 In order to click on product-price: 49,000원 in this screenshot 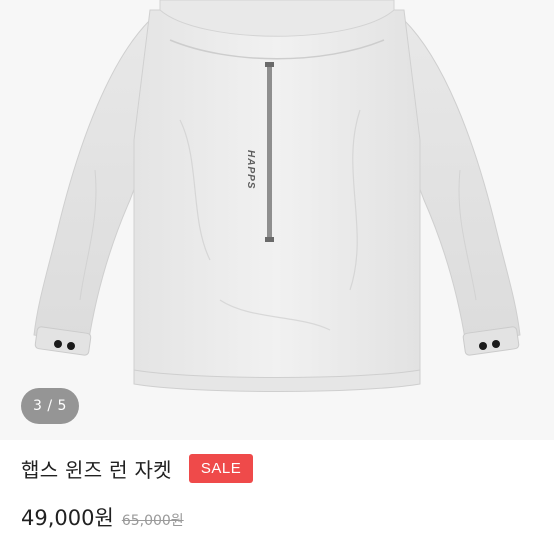, I will do `click(67, 518)`.